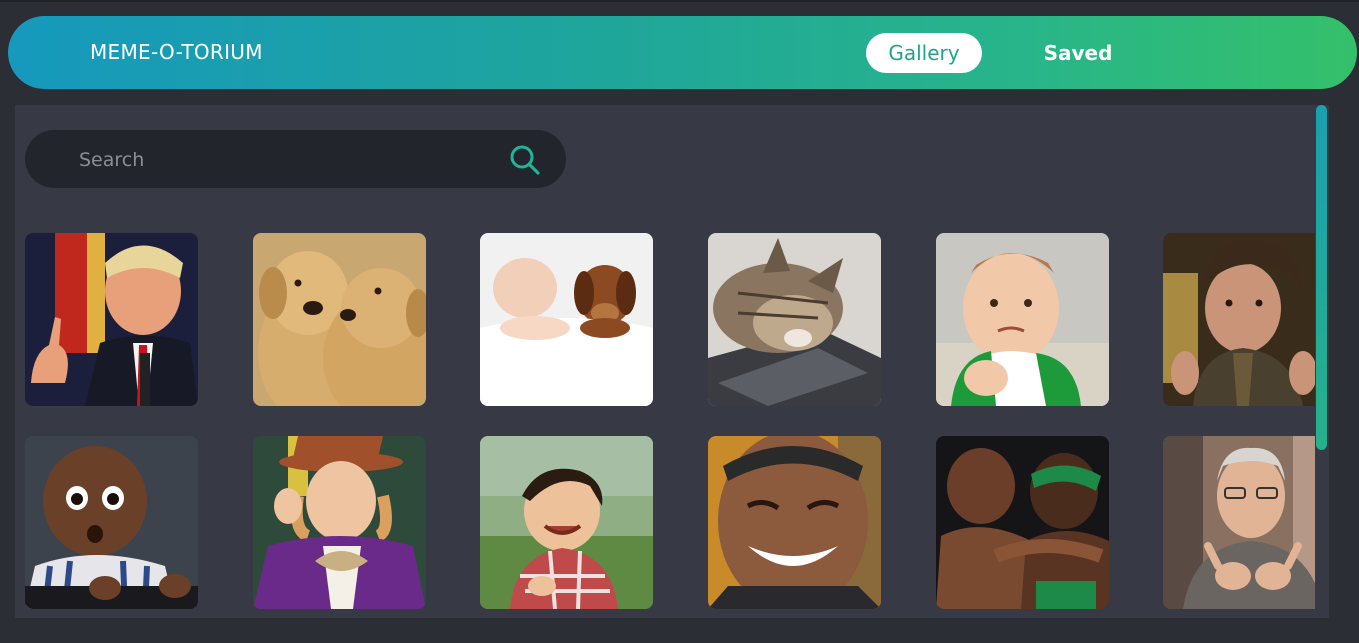 This screenshot has height=643, width=1359. I want to click on header-bar: MEME-O-TORIUM Gallery Saved, so click(682, 52).